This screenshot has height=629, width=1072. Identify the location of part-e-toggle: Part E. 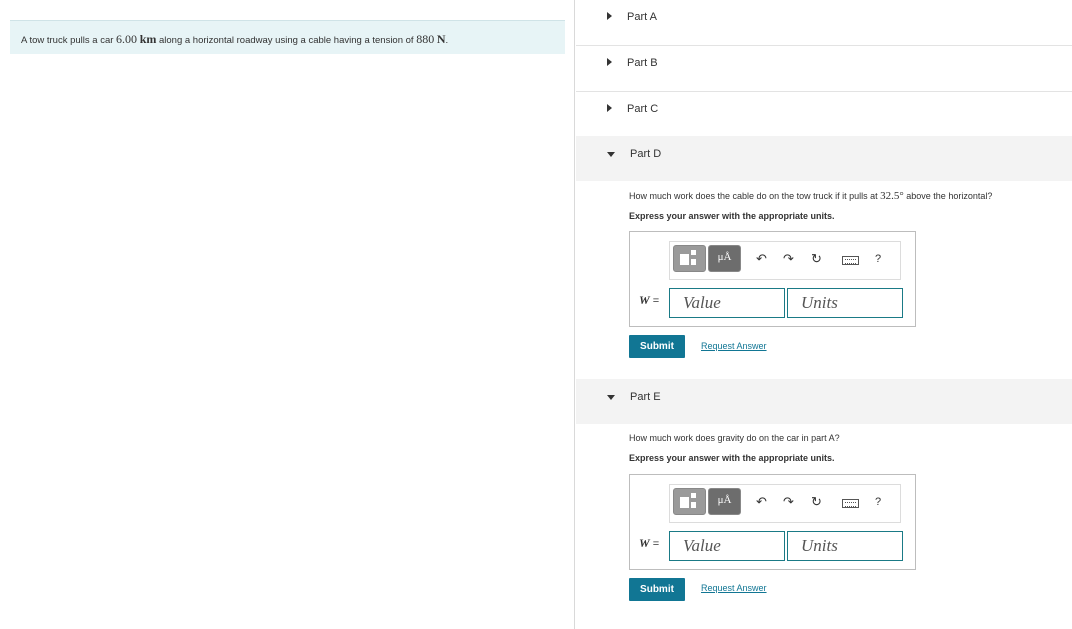
(824, 401).